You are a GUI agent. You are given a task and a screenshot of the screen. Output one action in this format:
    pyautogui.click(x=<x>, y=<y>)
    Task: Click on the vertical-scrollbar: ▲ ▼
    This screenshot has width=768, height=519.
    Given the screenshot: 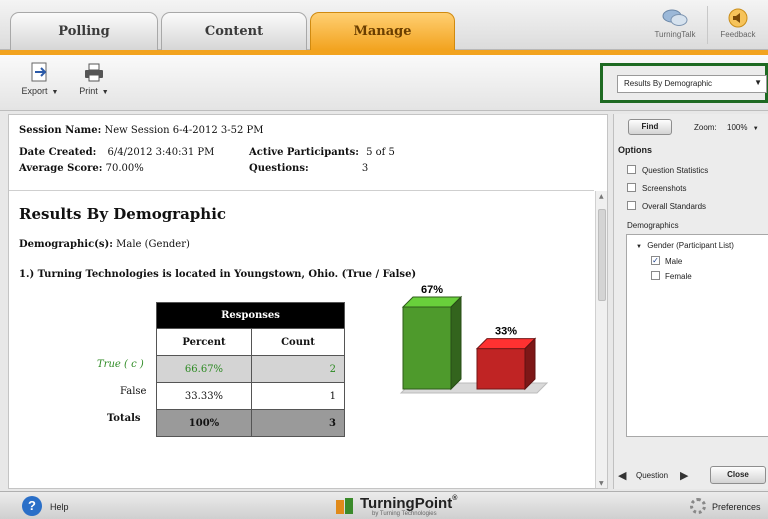 What is the action you would take?
    pyautogui.click(x=601, y=339)
    